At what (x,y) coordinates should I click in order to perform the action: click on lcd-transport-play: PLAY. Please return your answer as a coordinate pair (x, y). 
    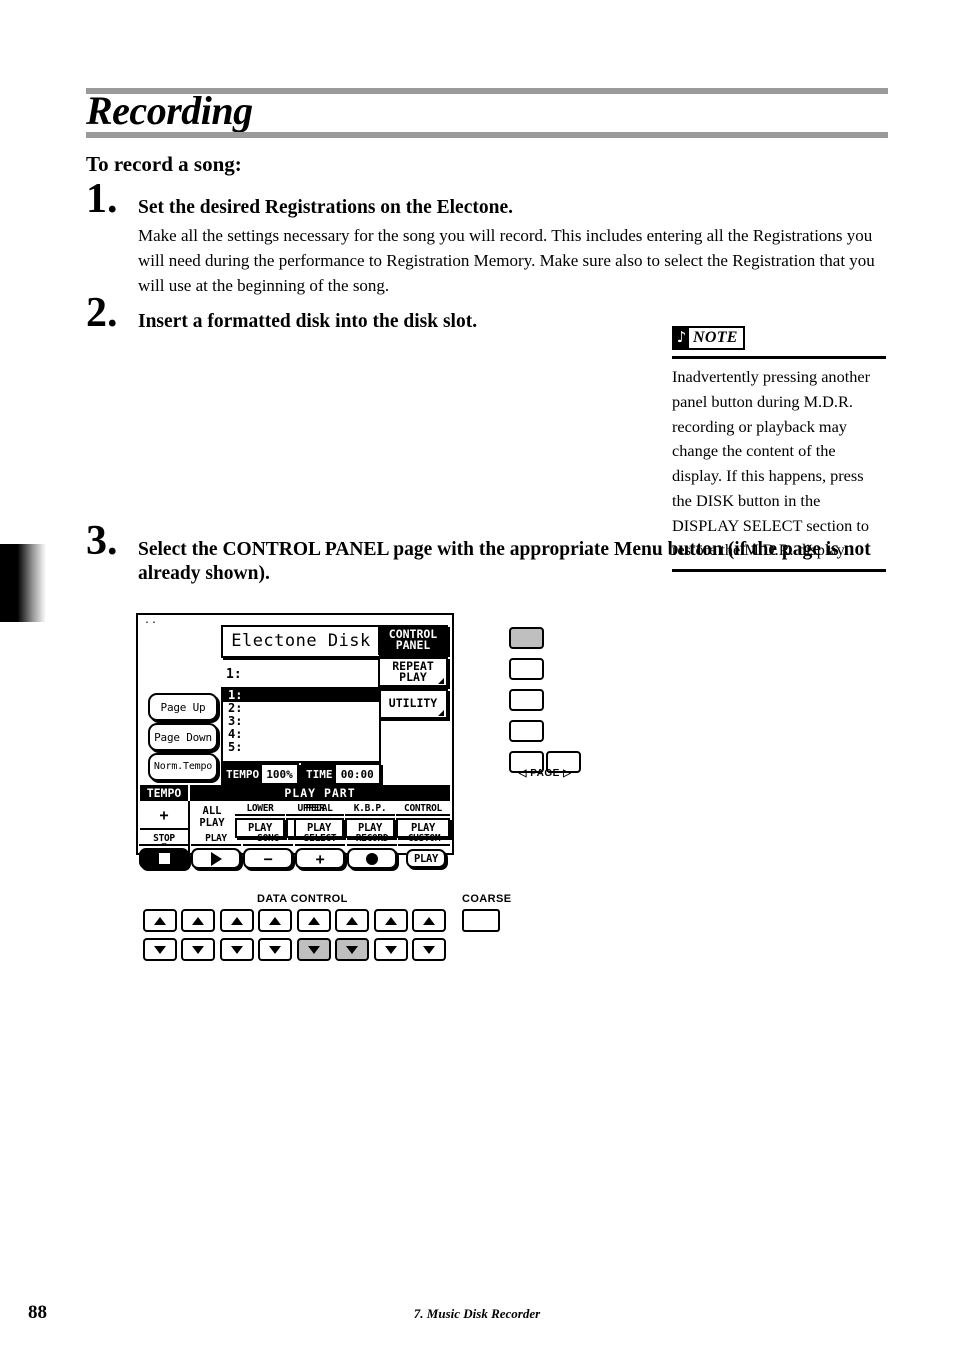
    Looking at the image, I should click on (216, 851).